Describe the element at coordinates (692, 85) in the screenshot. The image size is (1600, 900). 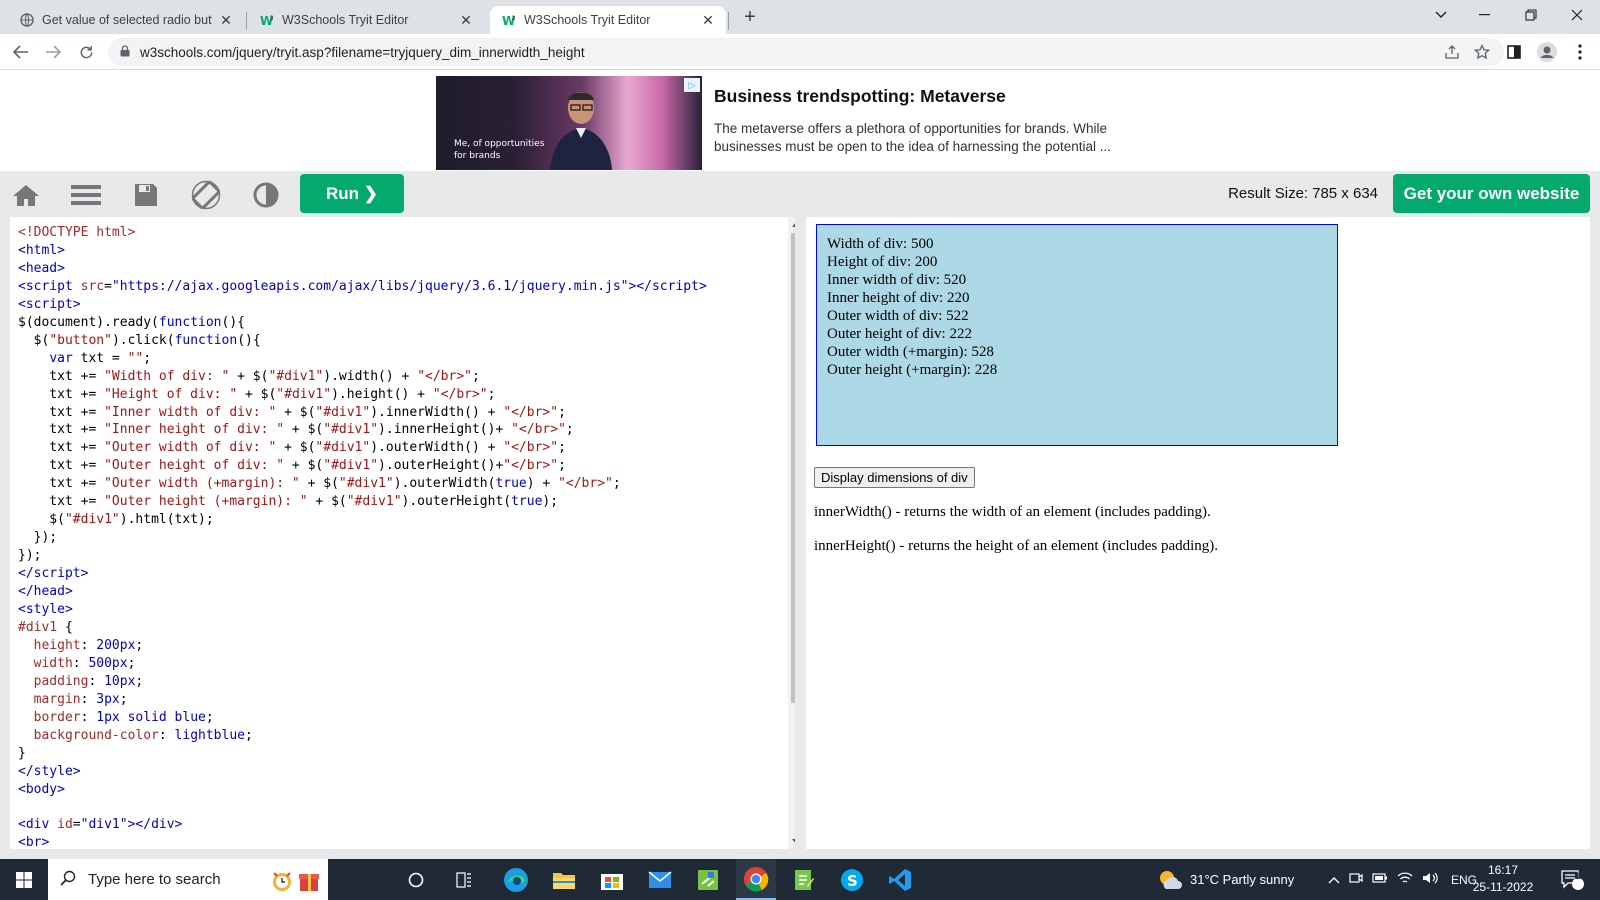
I see `adchoices-icon: ▷` at that location.